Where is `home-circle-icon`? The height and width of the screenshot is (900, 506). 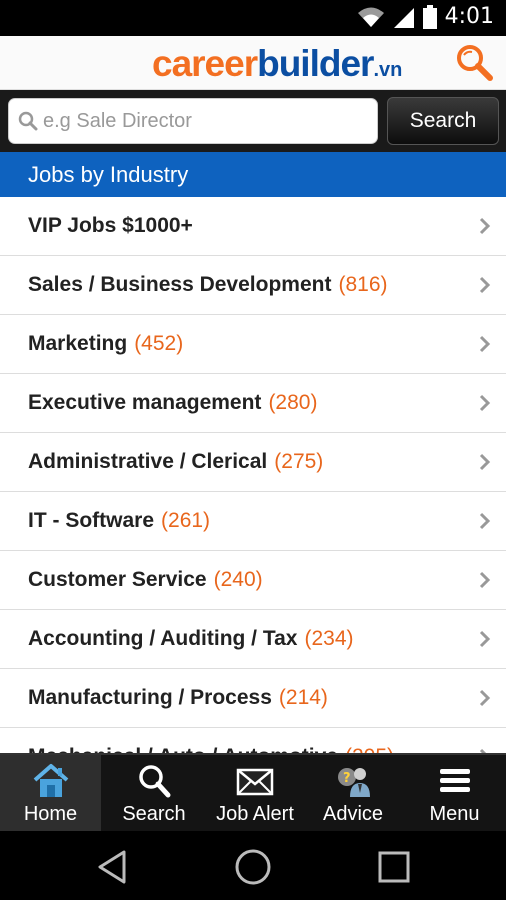 home-circle-icon is located at coordinates (253, 867).